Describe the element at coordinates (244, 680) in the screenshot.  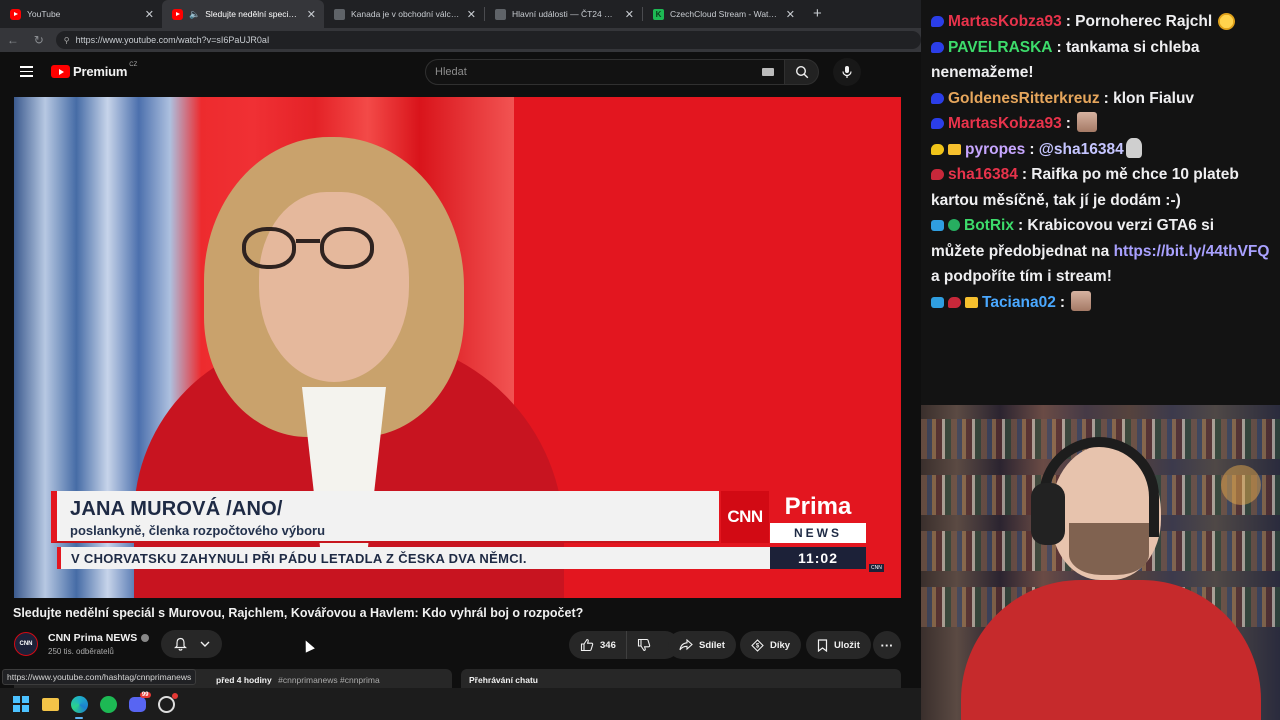
I see `upload-time: před 4 hodiny` at that location.